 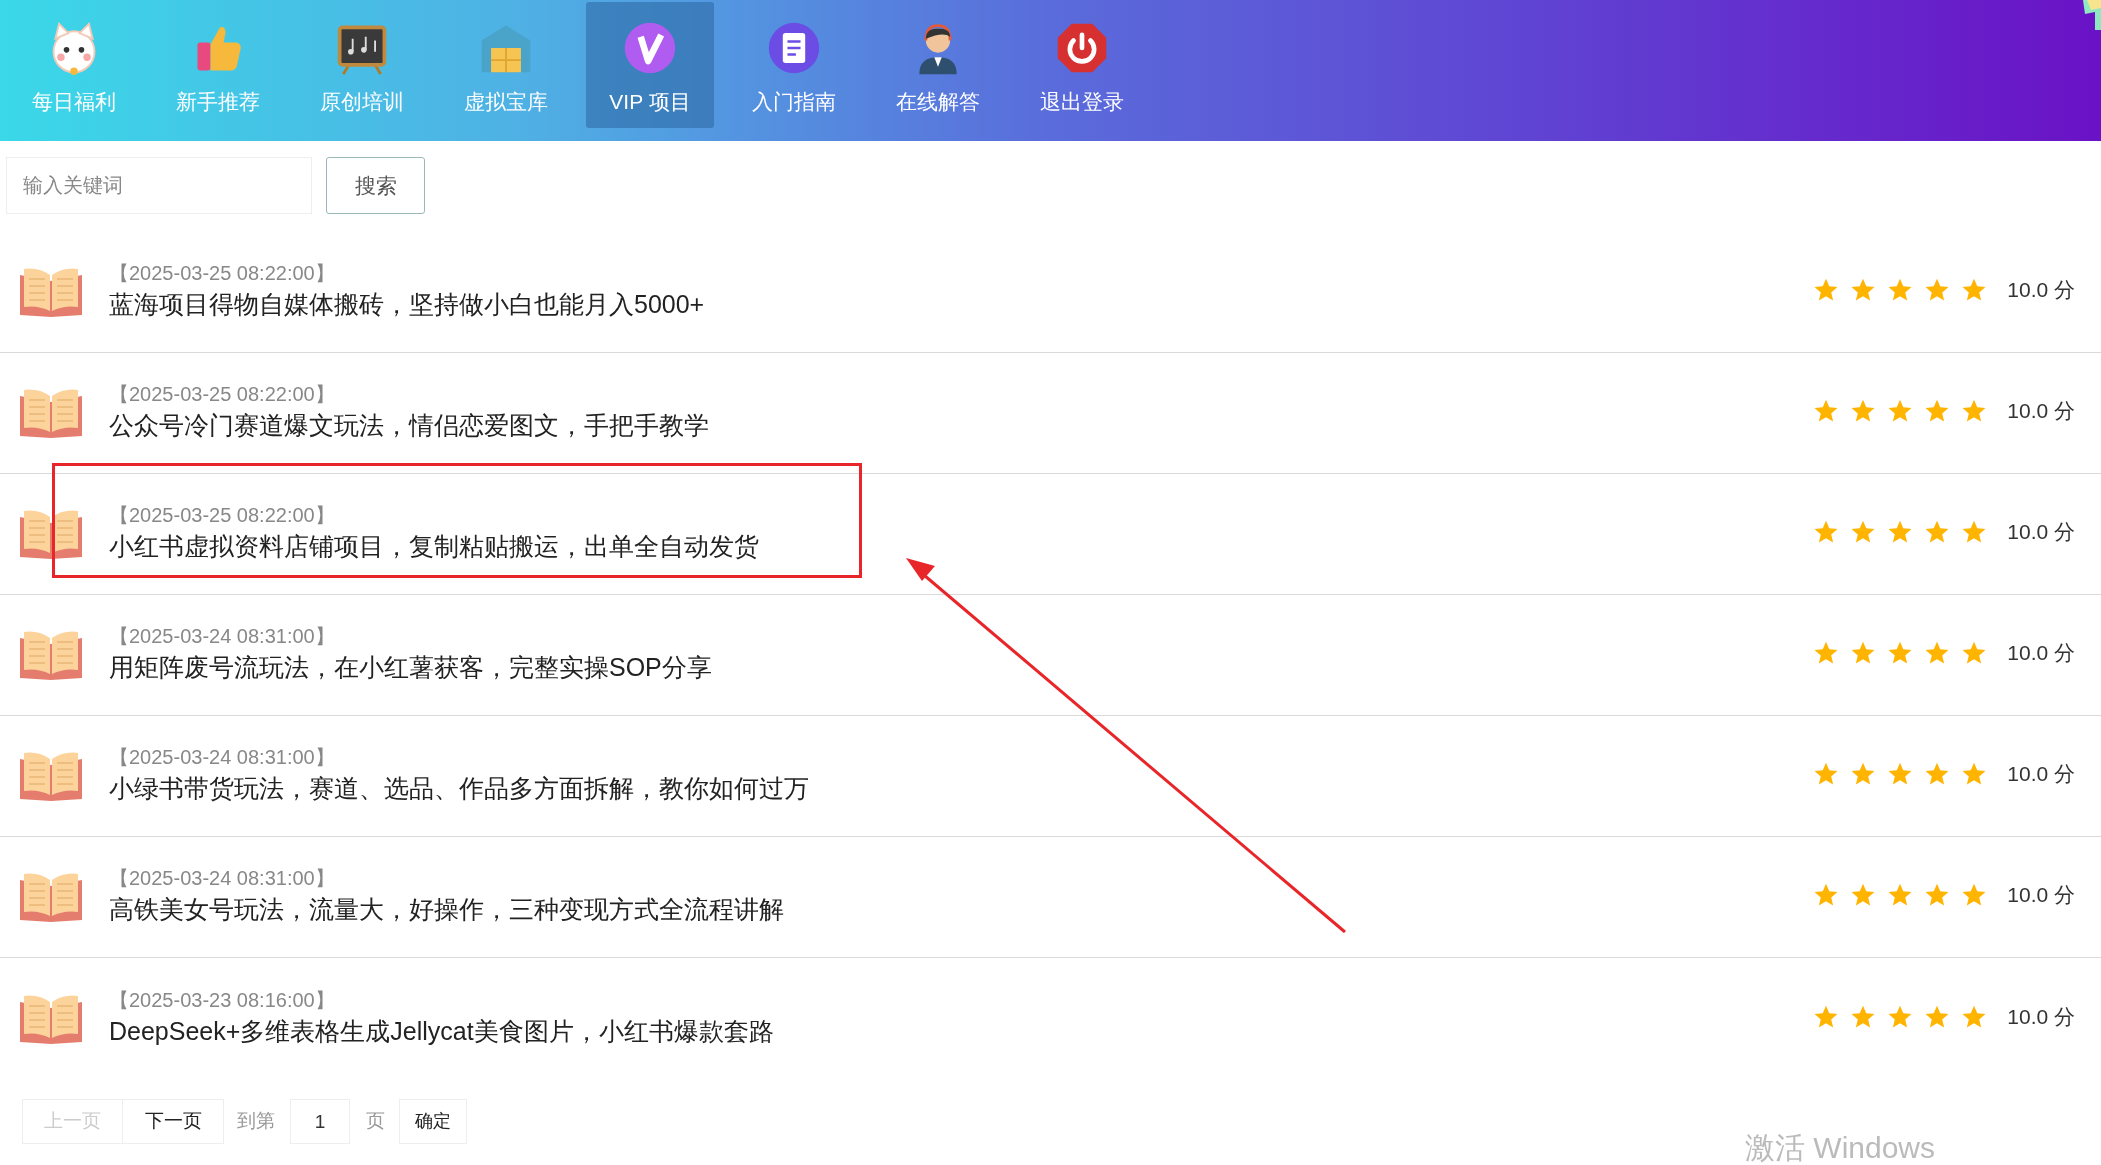 I want to click on nav-tab: 退出登录, so click(x=1082, y=65).